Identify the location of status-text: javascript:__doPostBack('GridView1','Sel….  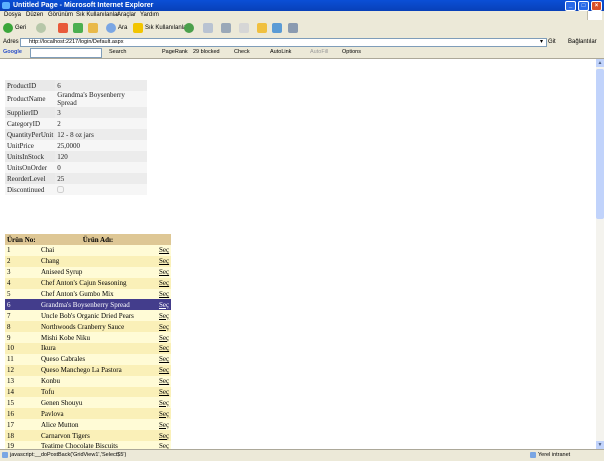
(68, 455).